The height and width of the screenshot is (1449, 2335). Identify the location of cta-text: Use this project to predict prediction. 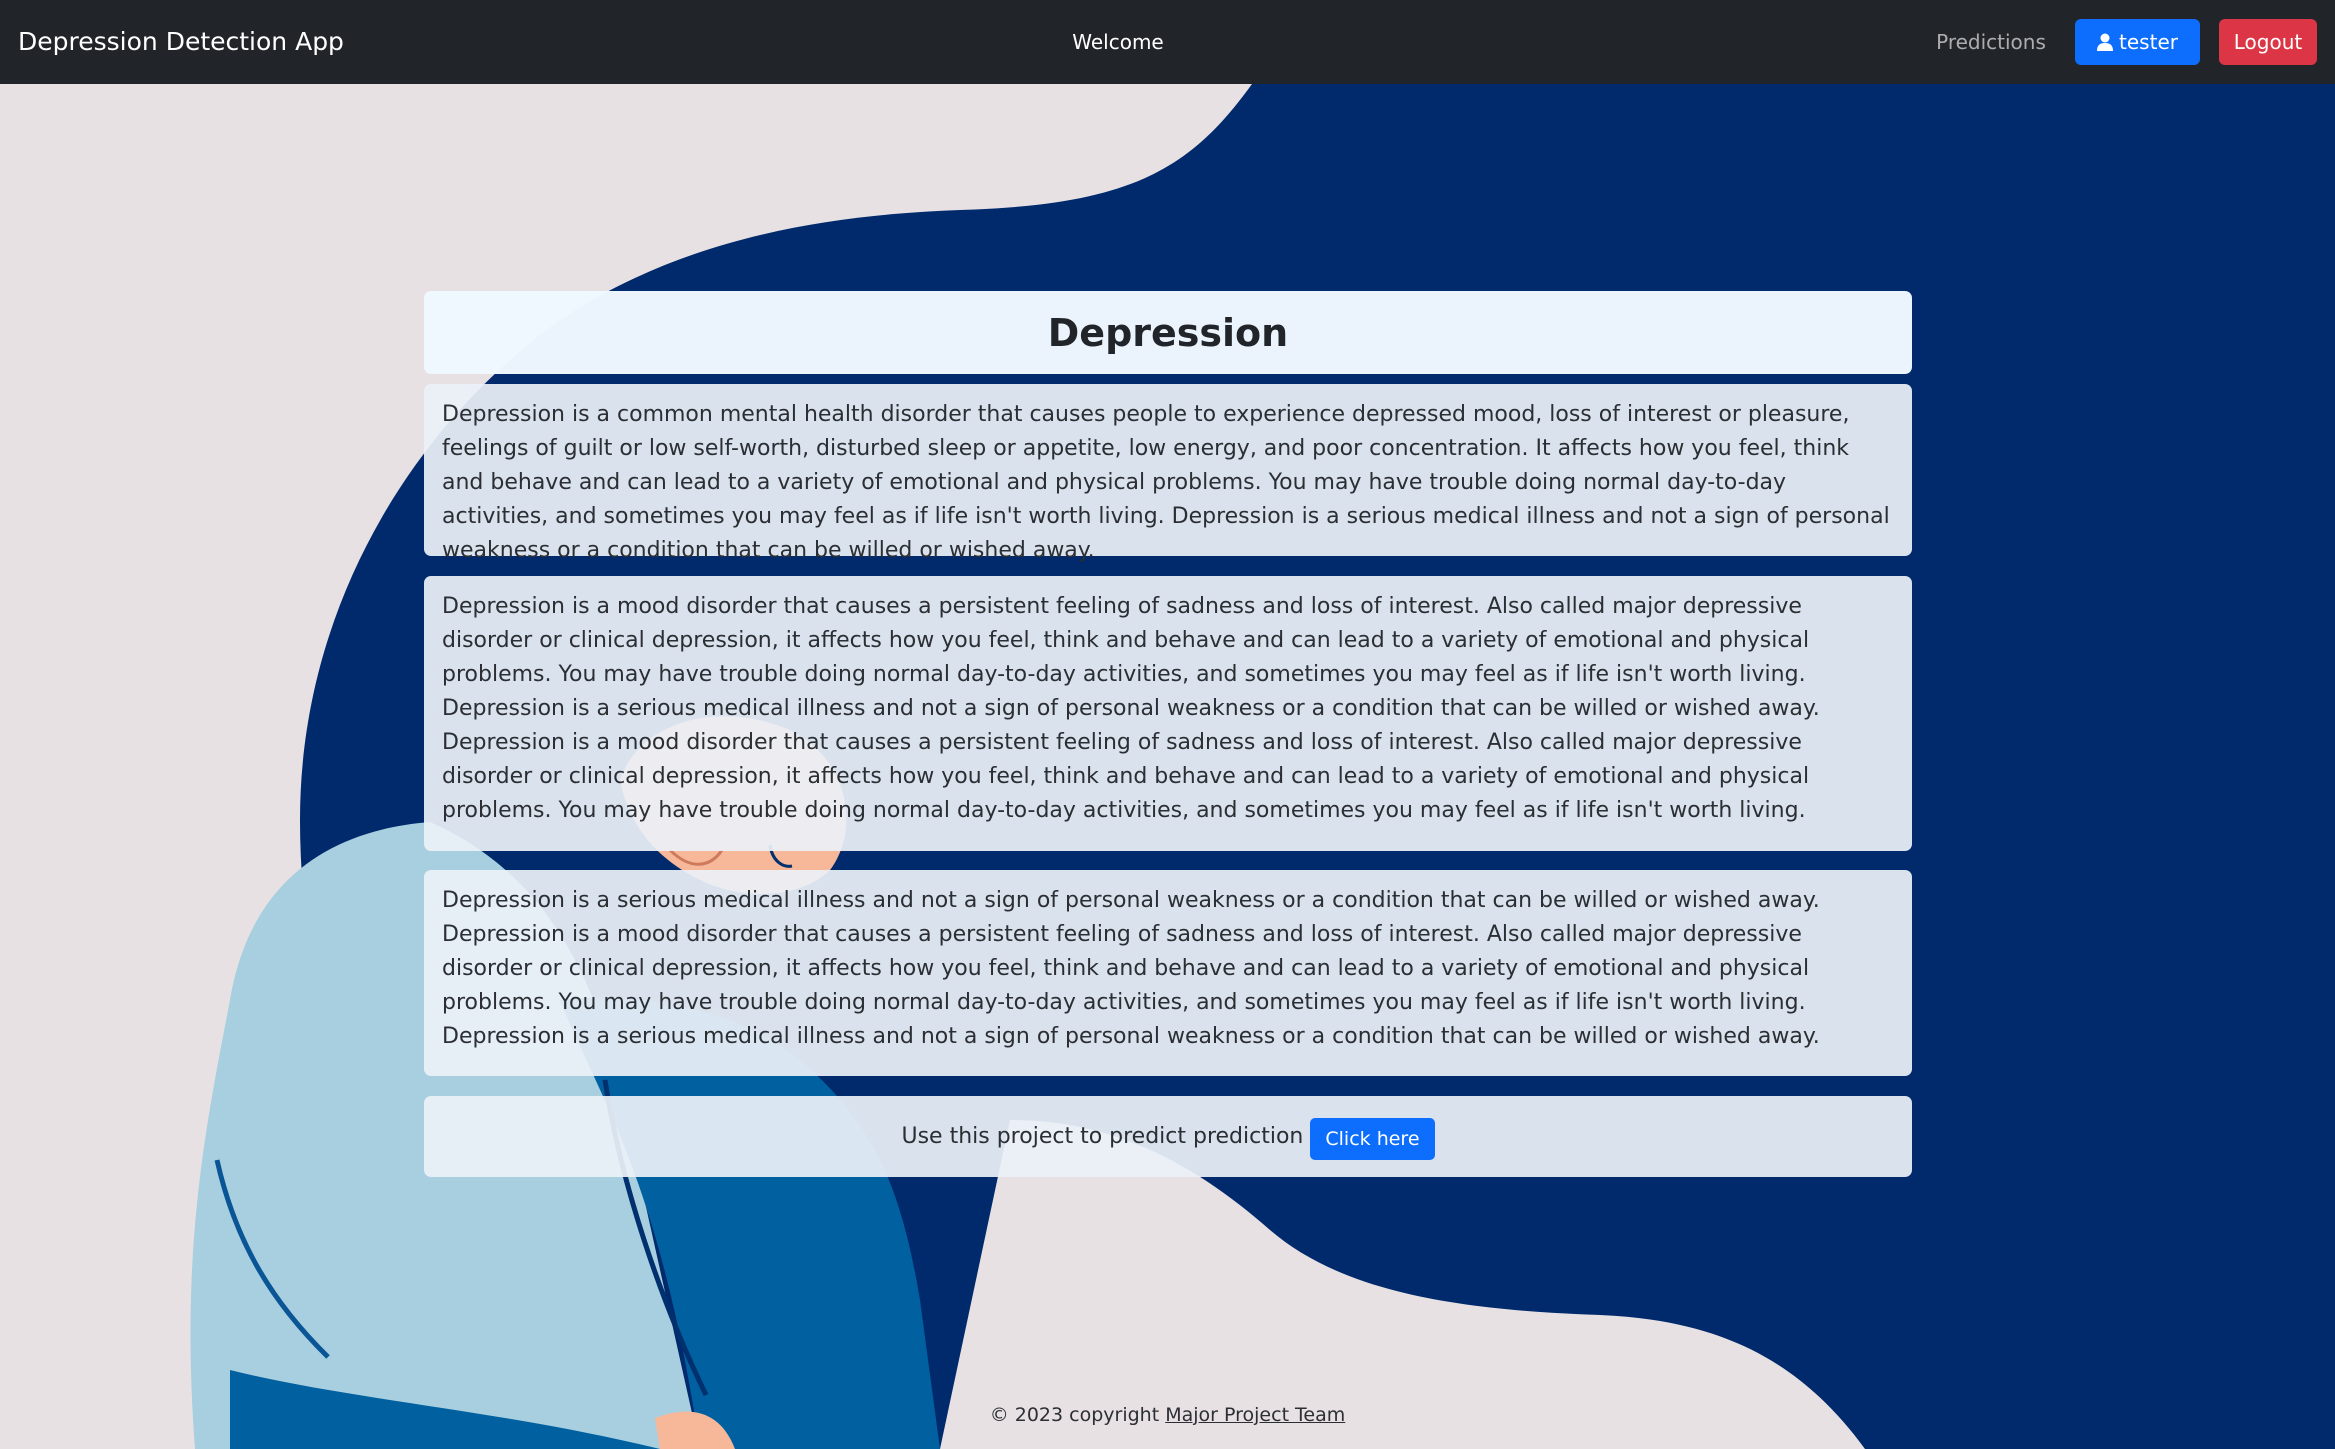
(1102, 1136).